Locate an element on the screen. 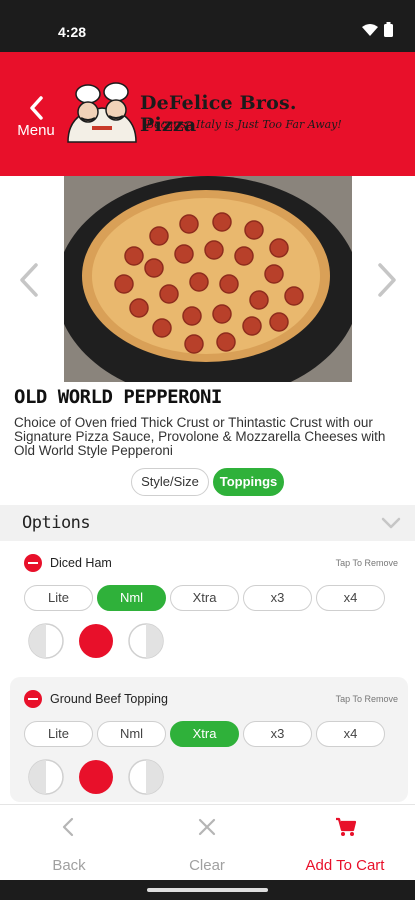 Image resolution: width=415 pixels, height=900 pixels. next-image-button is located at coordinates (388, 280).